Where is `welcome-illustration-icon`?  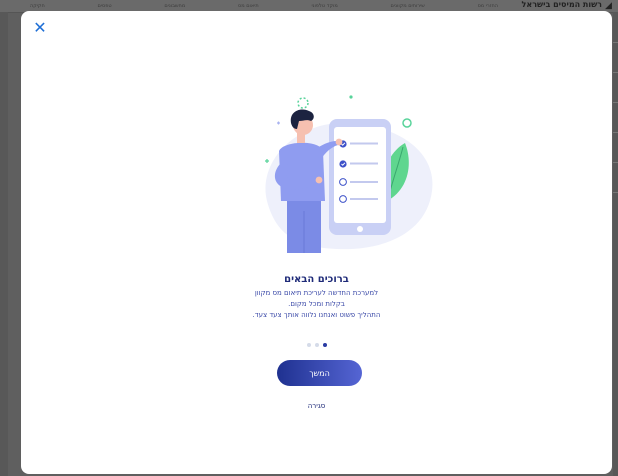 welcome-illustration-icon is located at coordinates (349, 174).